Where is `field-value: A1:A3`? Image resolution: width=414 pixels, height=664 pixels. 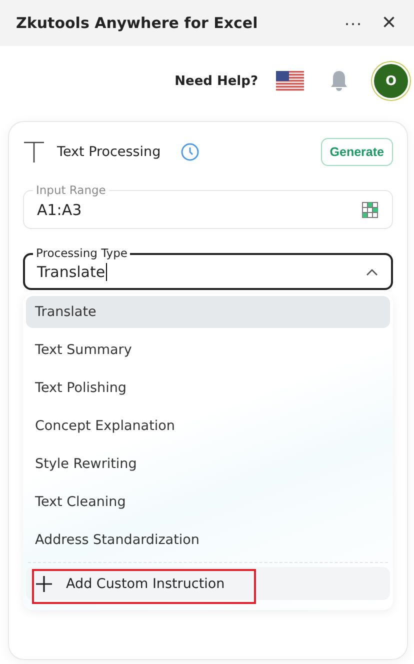 field-value: A1:A3 is located at coordinates (59, 209).